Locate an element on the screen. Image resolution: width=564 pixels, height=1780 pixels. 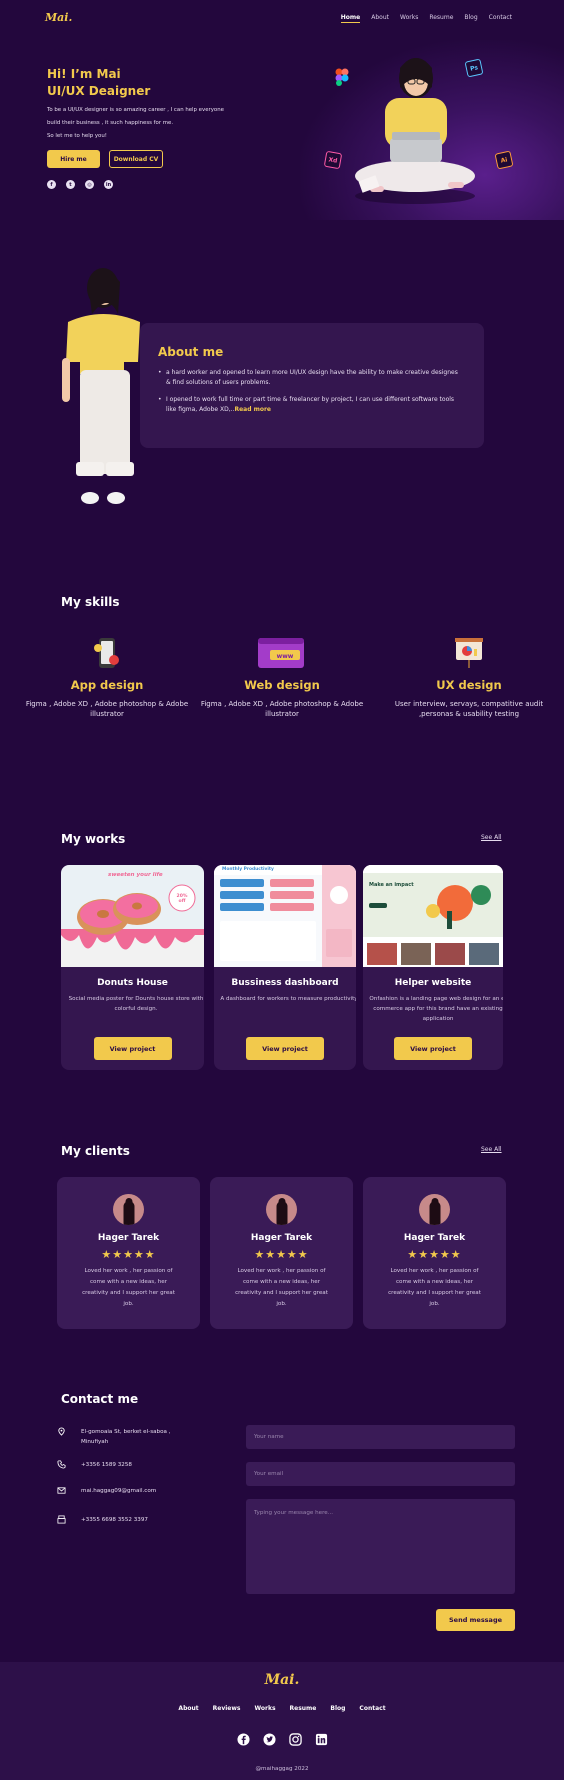
footer-logo: Mai. is located at coordinates (282, 1680).